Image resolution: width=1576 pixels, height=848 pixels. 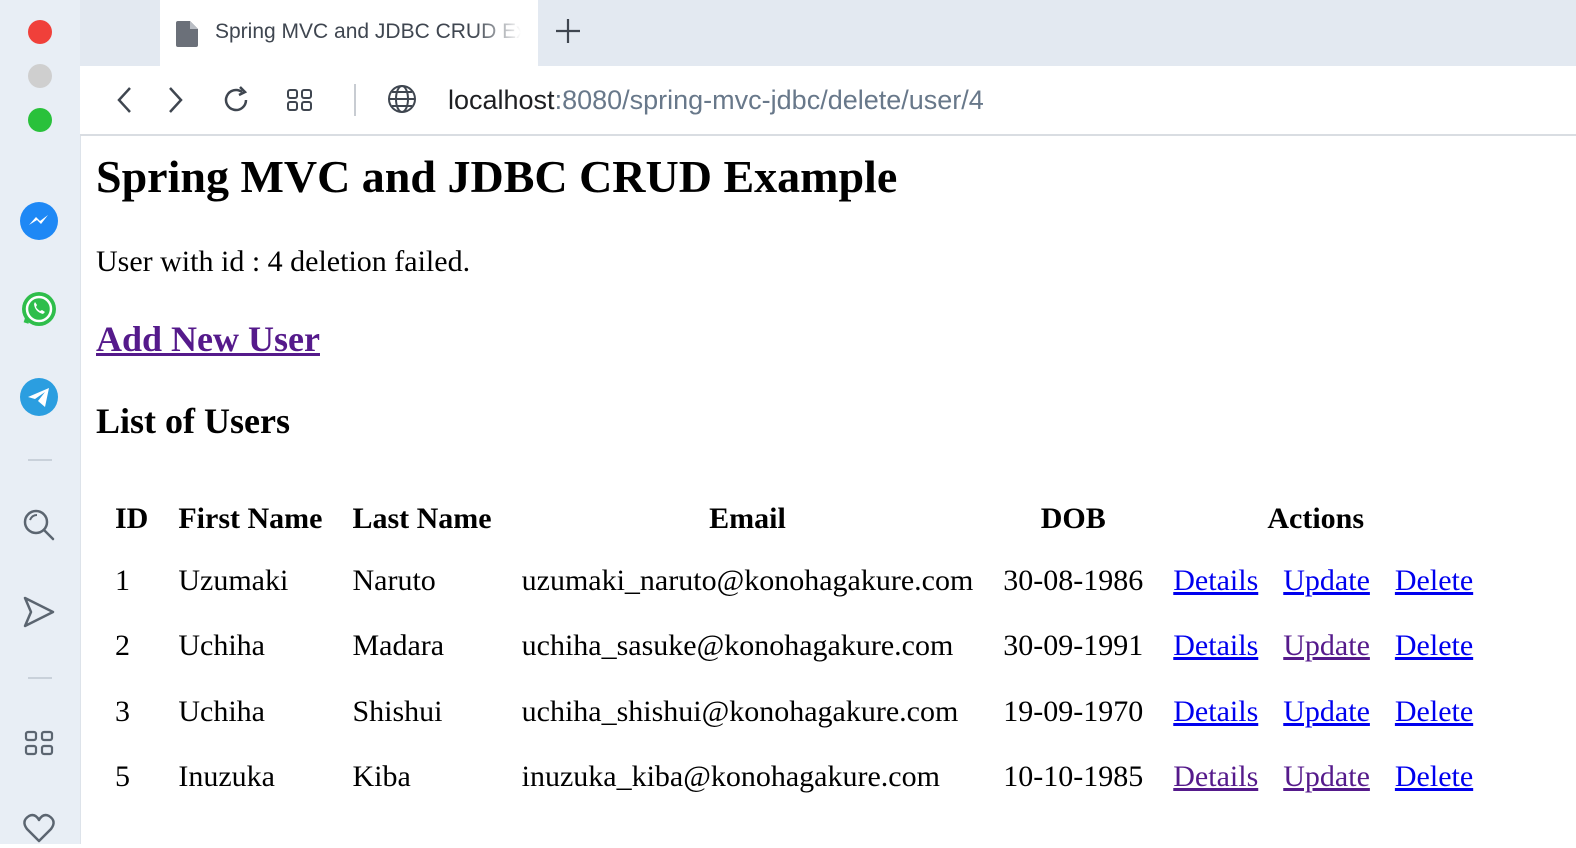 What do you see at coordinates (355, 100) in the screenshot?
I see `address-separator` at bounding box center [355, 100].